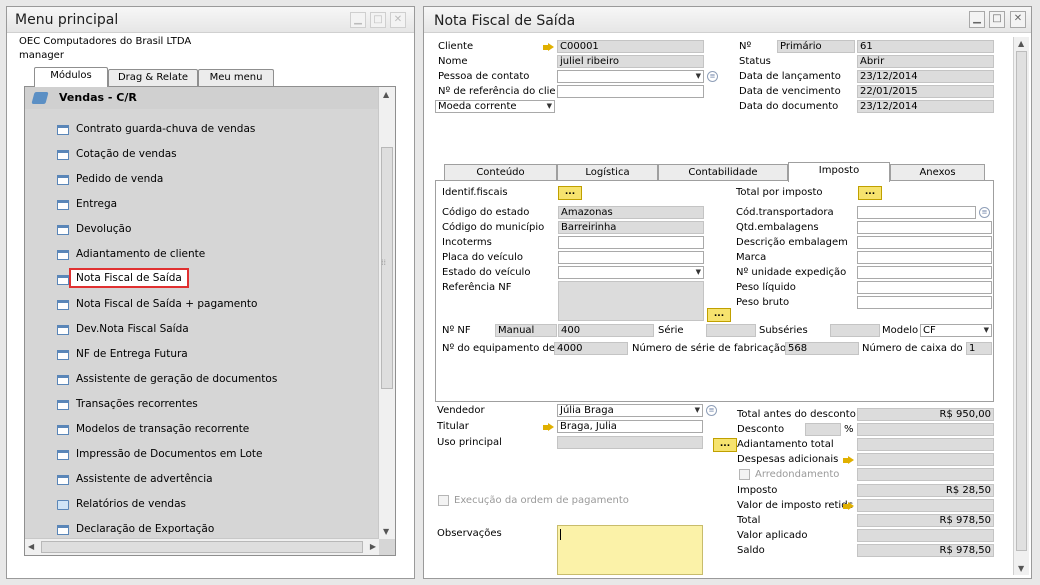  I want to click on tab-contabilidade: Contabilidade, so click(723, 172).